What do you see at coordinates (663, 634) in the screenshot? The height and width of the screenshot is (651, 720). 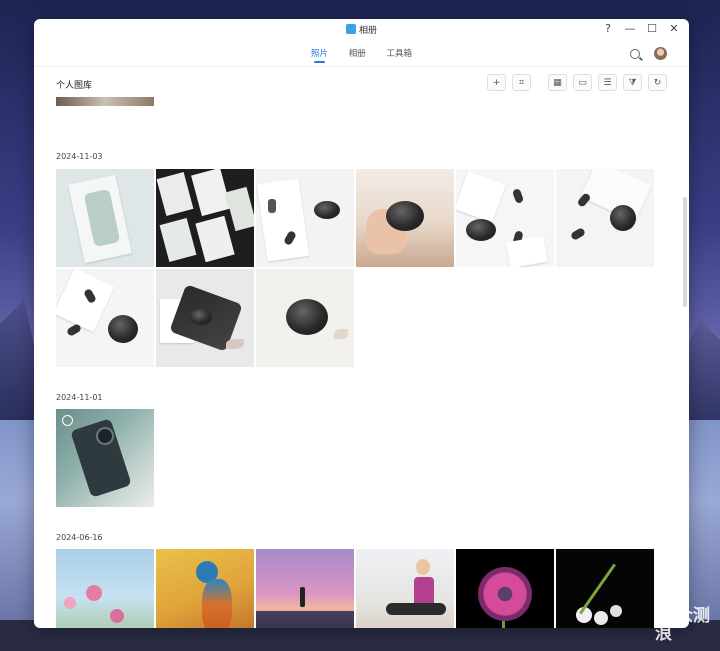 I see `watermark-char-3: 浪` at bounding box center [663, 634].